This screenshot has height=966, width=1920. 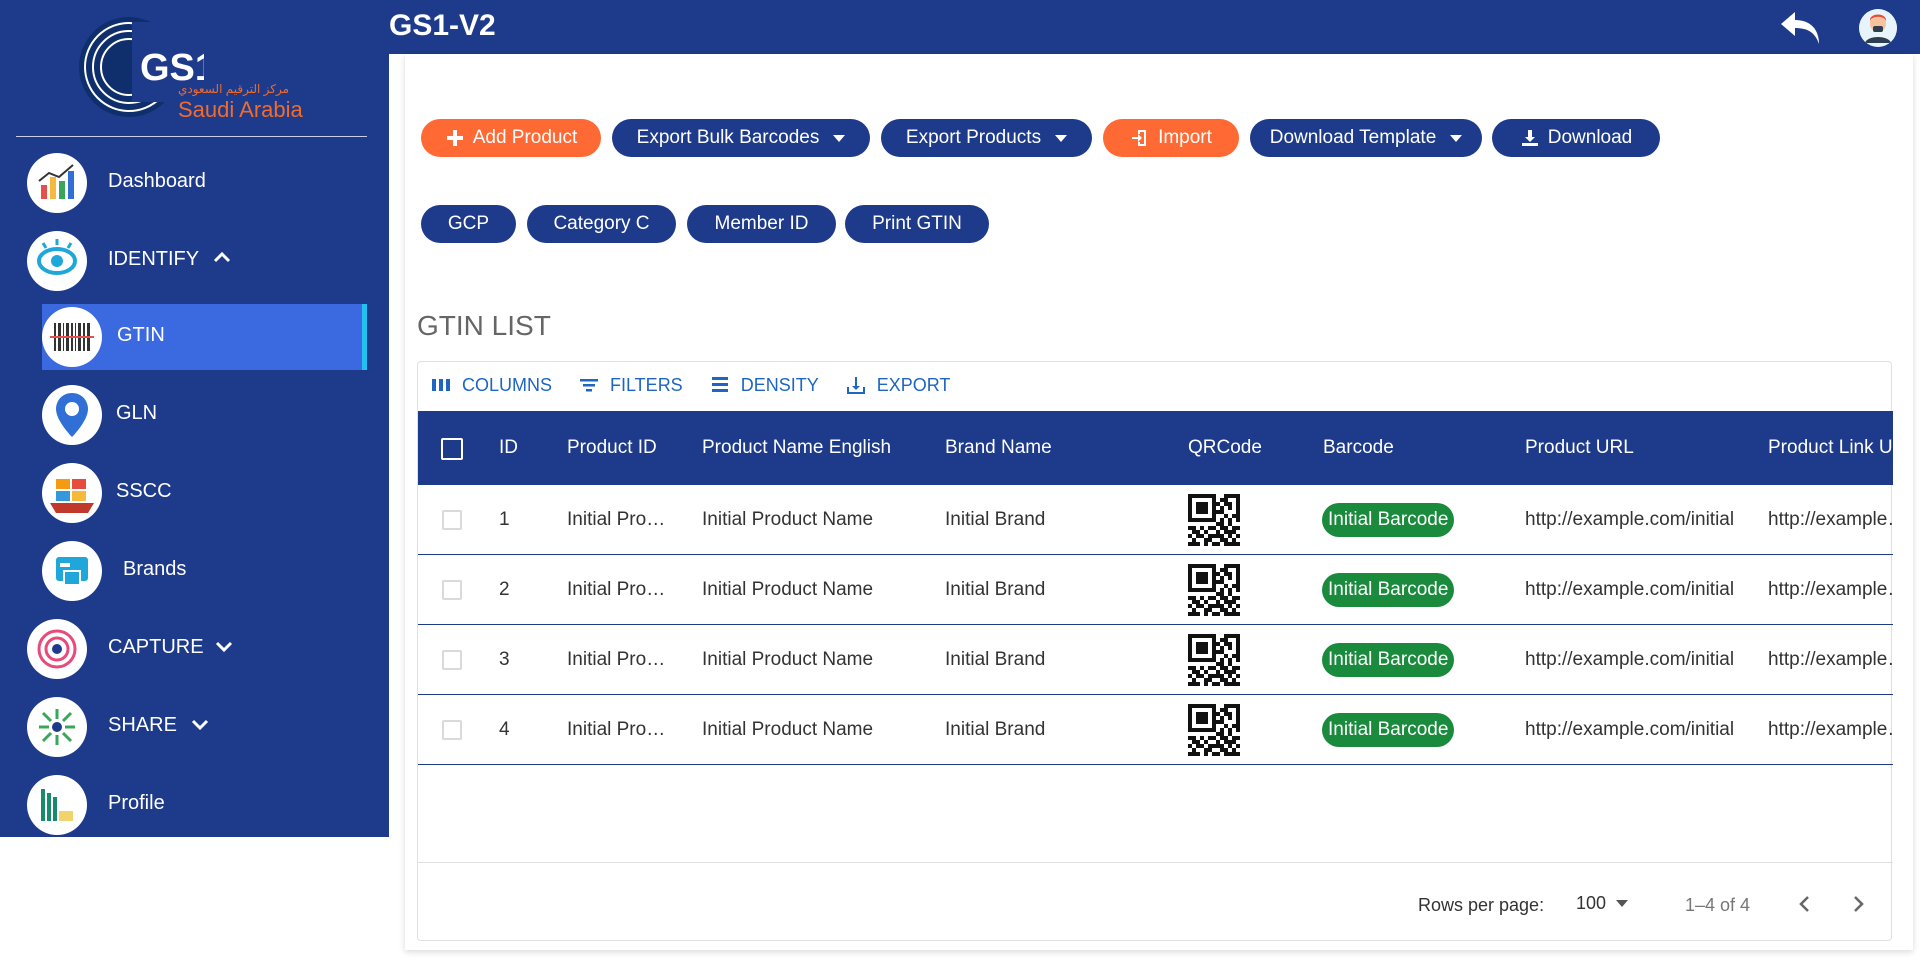 What do you see at coordinates (741, 138) in the screenshot?
I see `export-bulk-barcodes-button: Export Bulk Barcodes` at bounding box center [741, 138].